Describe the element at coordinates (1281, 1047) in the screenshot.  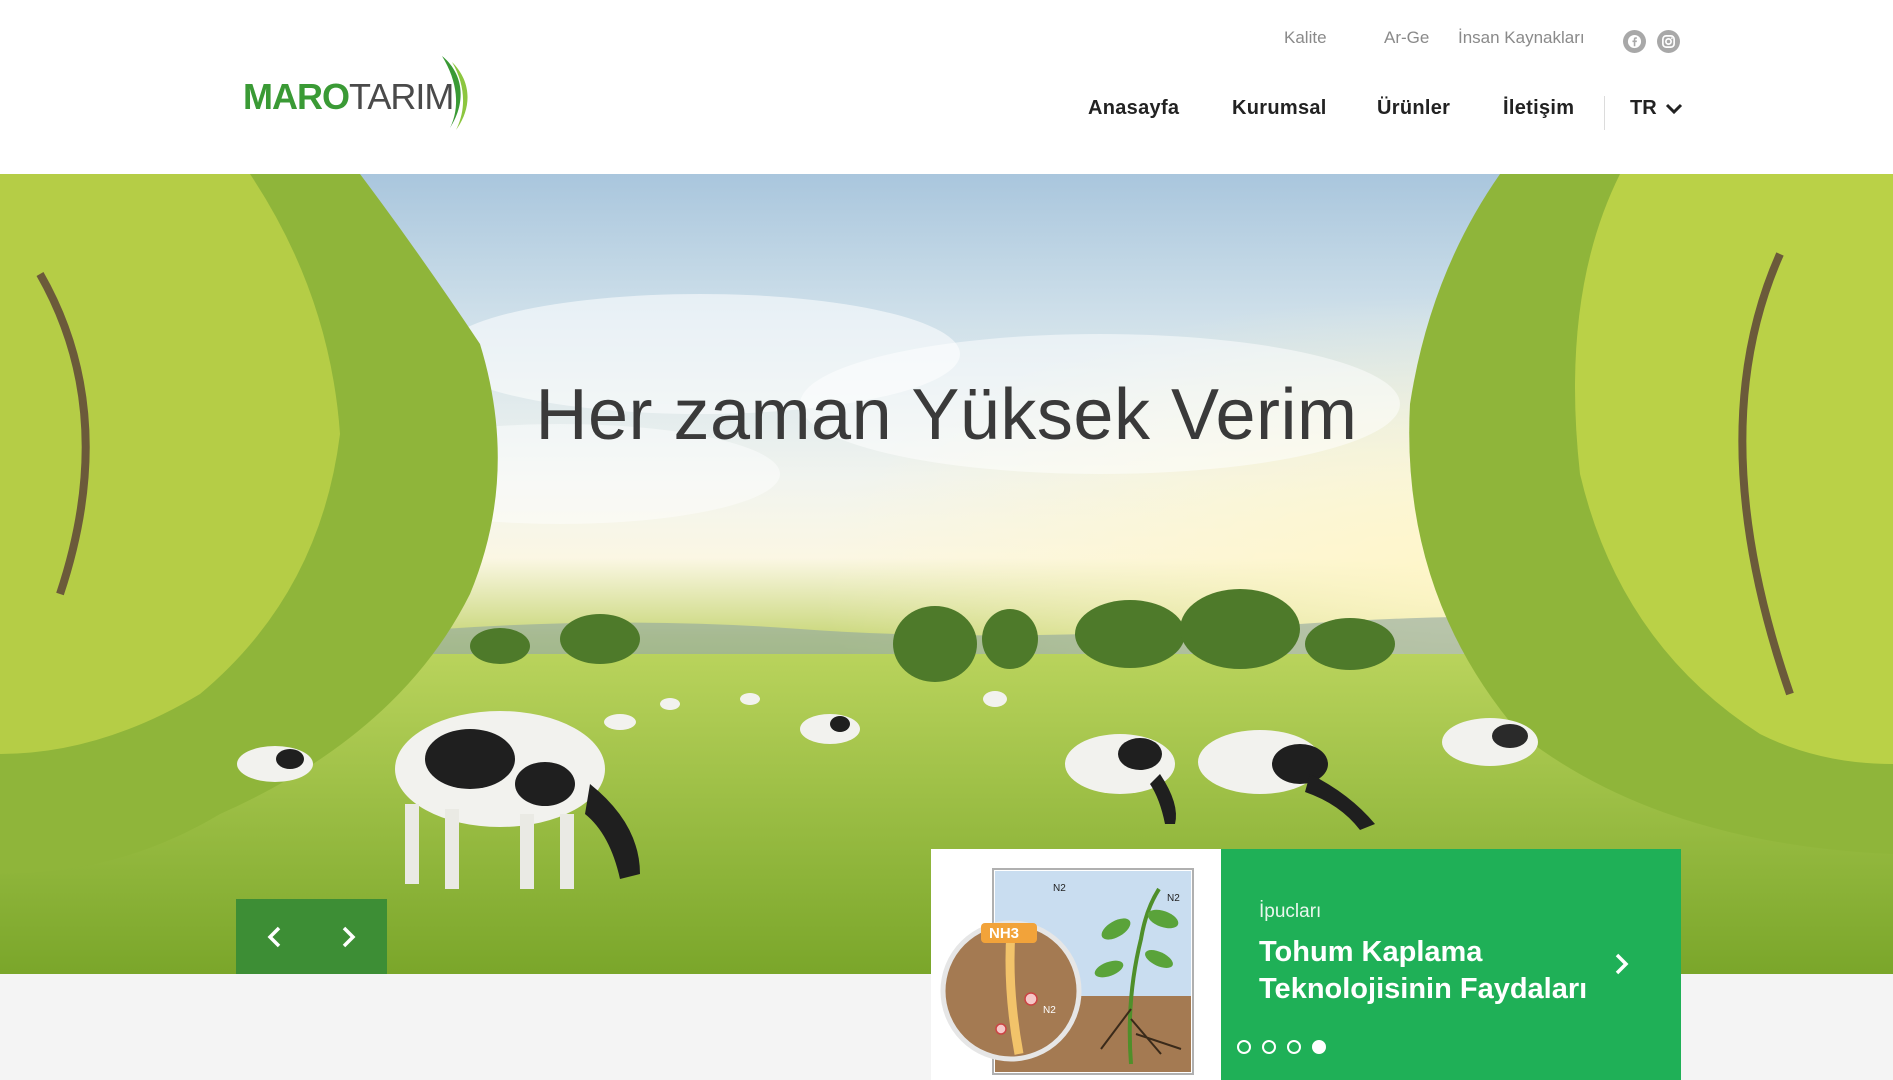
I see `tip-pagination` at that location.